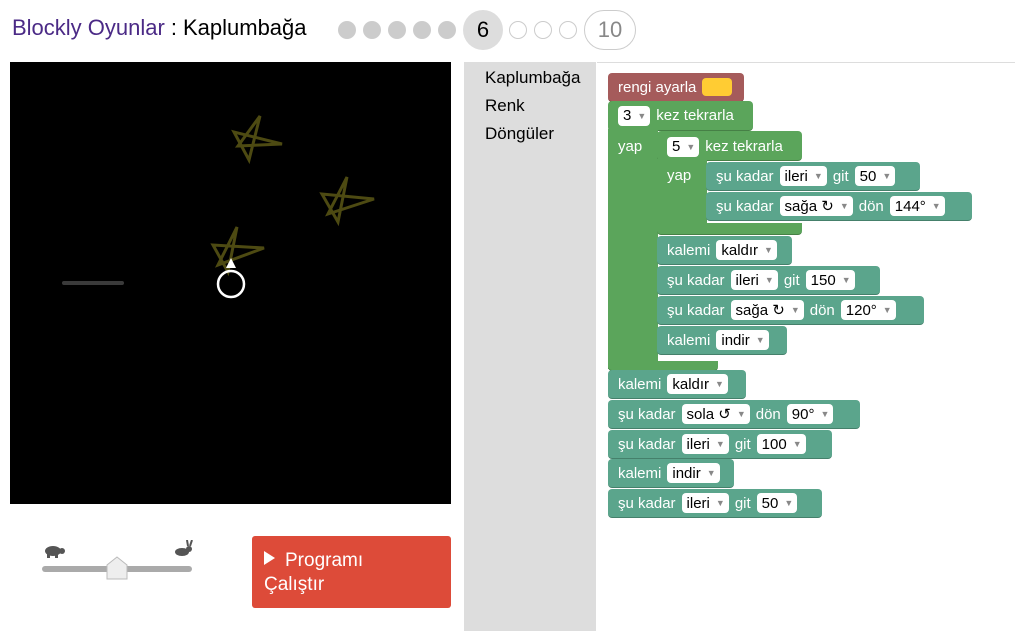  I want to click on turn-left-block: şu kadar sola ↺ ▼ dön 90° ▼, so click(734, 414).